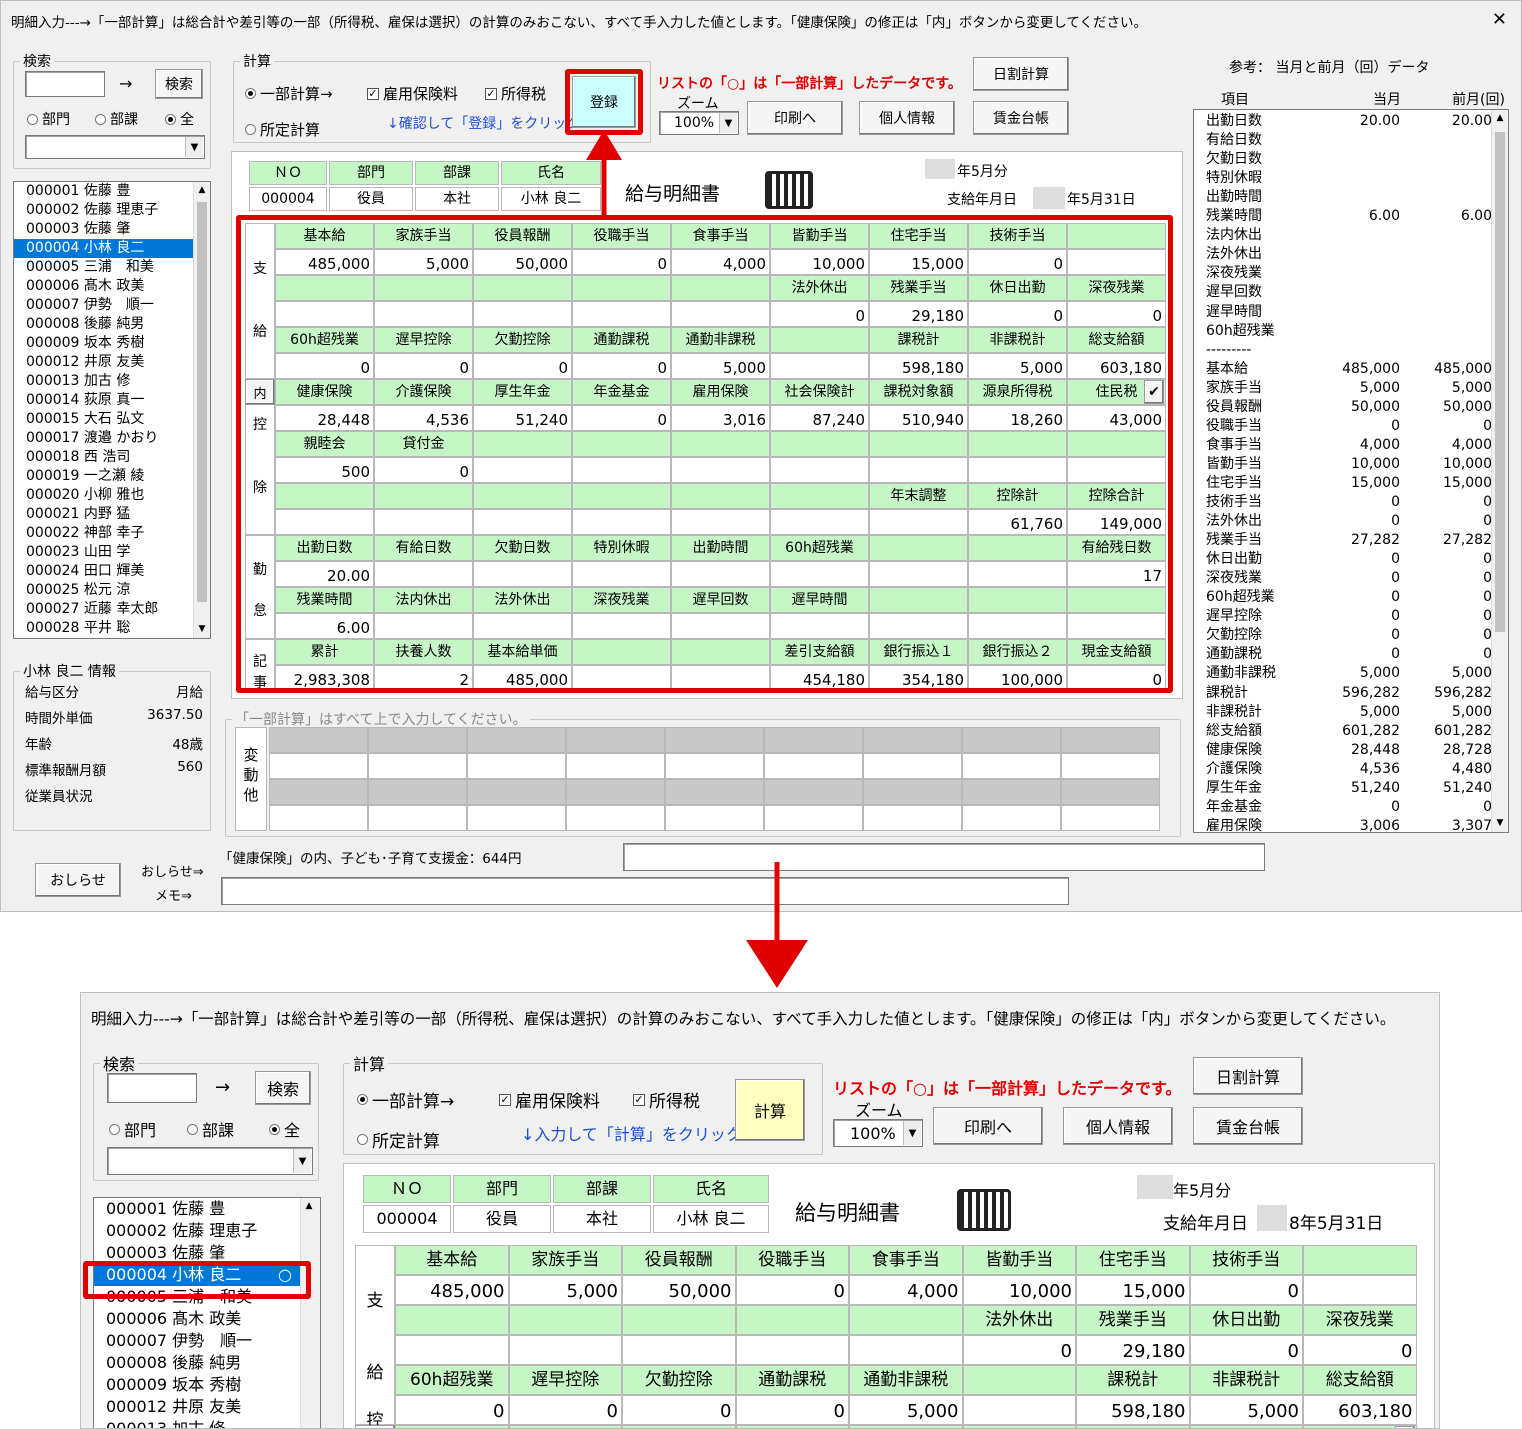 The height and width of the screenshot is (1429, 1522). Describe the element at coordinates (878, 1133) in the screenshot. I see `zoom-select-bottom: 100% ▼` at that location.